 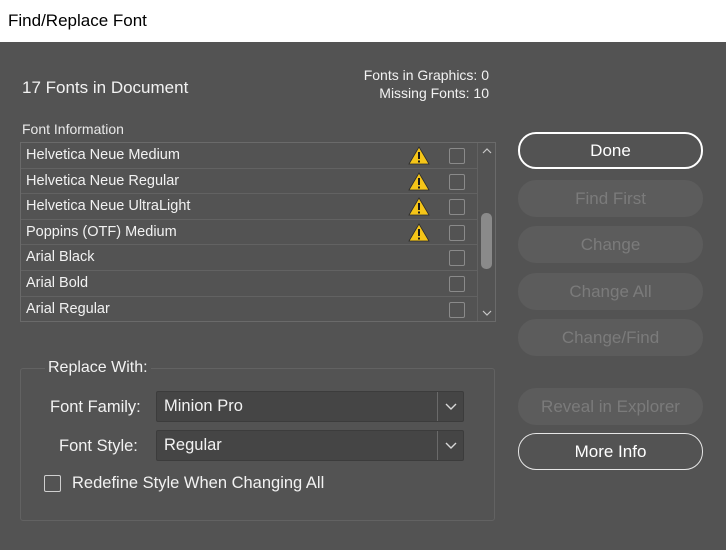 What do you see at coordinates (610, 150) in the screenshot?
I see `done-button: Done` at bounding box center [610, 150].